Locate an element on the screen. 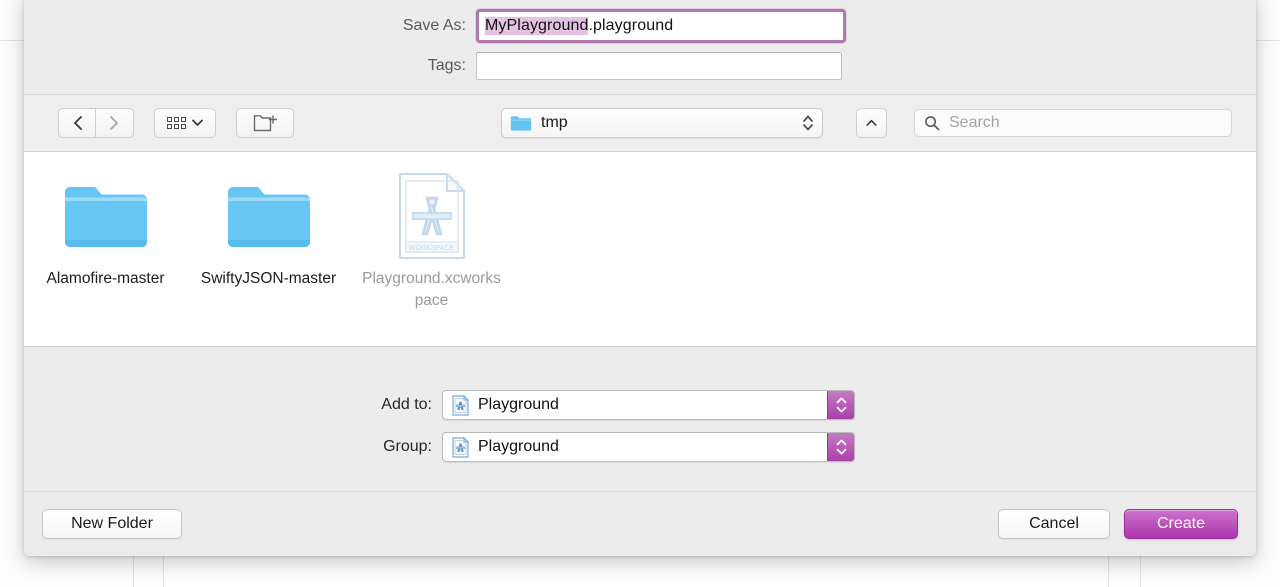 Image resolution: width=1280 pixels, height=587 pixels. tags-input is located at coordinates (659, 66).